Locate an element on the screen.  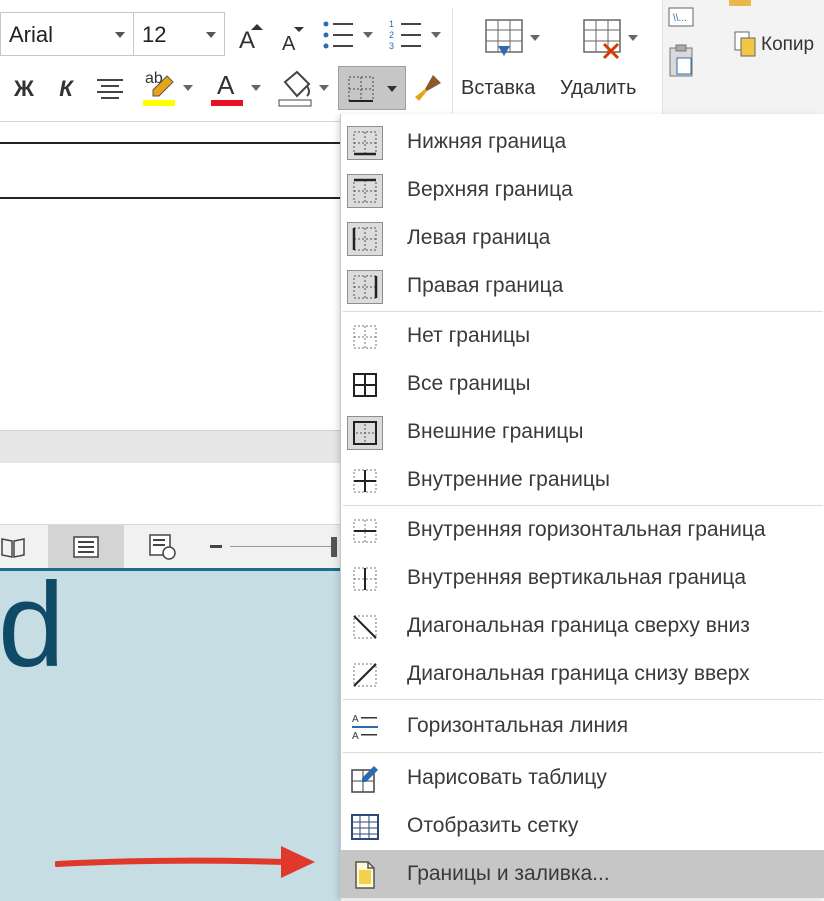
menu-item-inside-borders: Внутренние границы is located at coordinates (582, 480).